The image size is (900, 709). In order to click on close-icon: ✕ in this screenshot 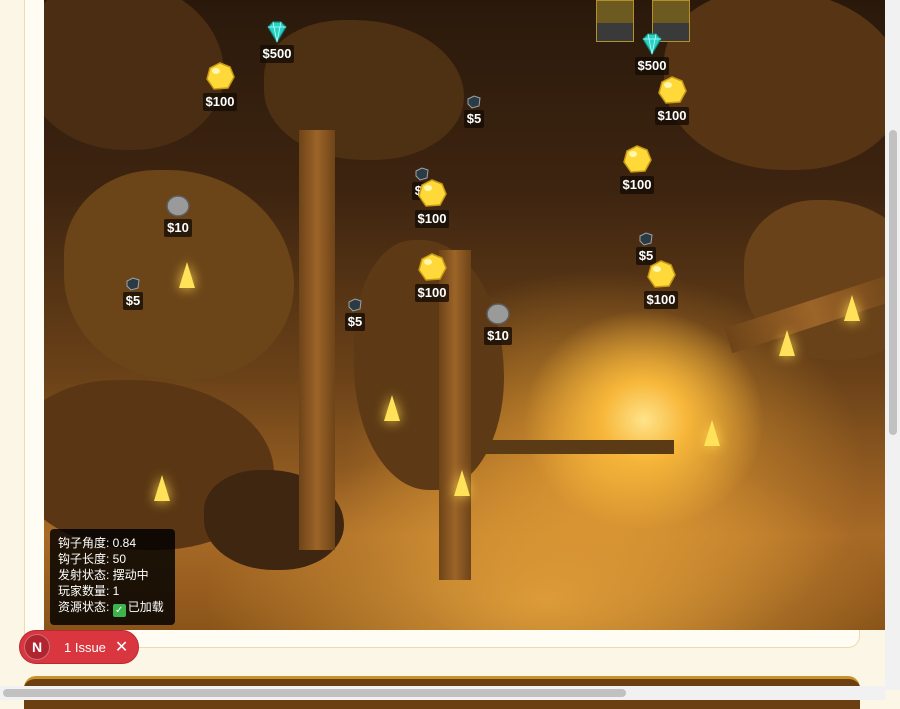, I will do `click(121, 647)`.